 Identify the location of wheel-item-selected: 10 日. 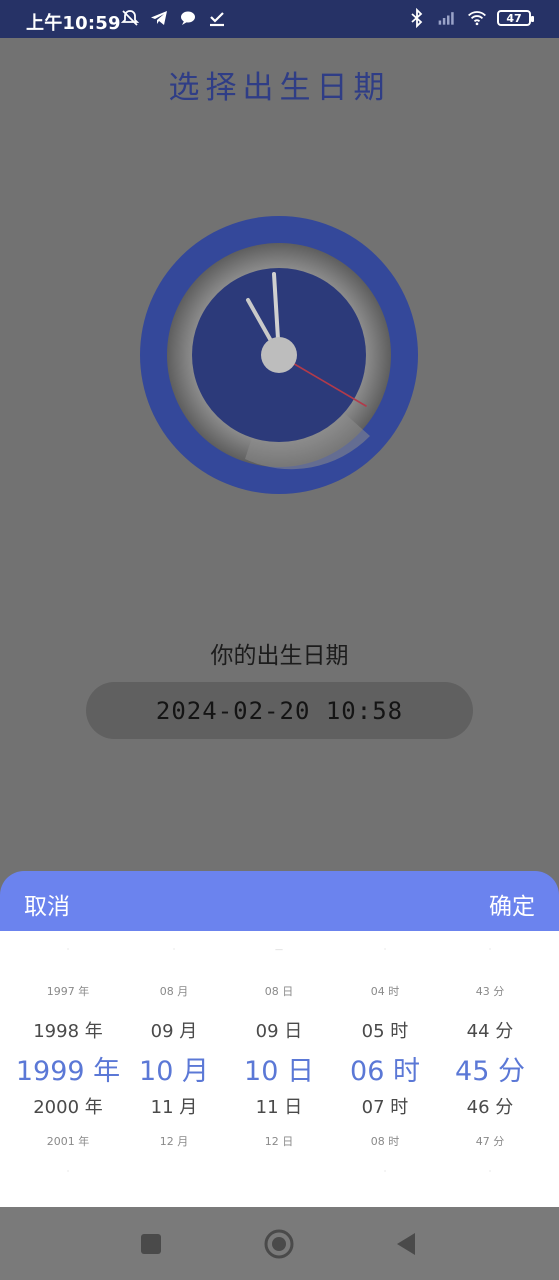
(279, 1071).